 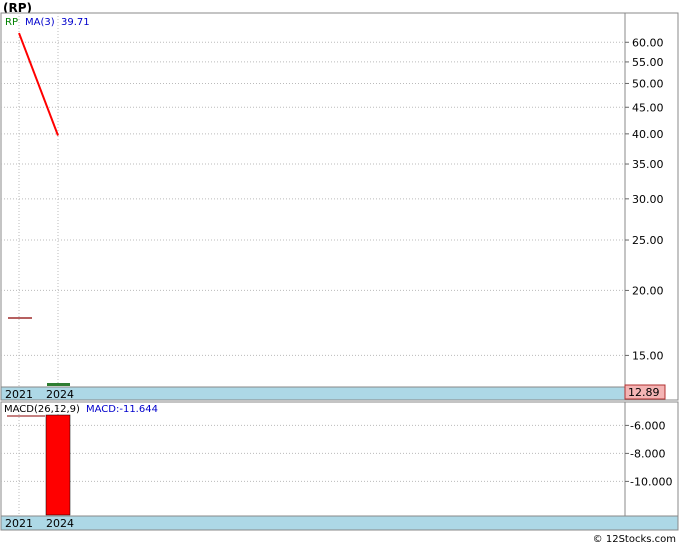 What do you see at coordinates (60, 394) in the screenshot?
I see `price-xlabel-2024: 2024` at bounding box center [60, 394].